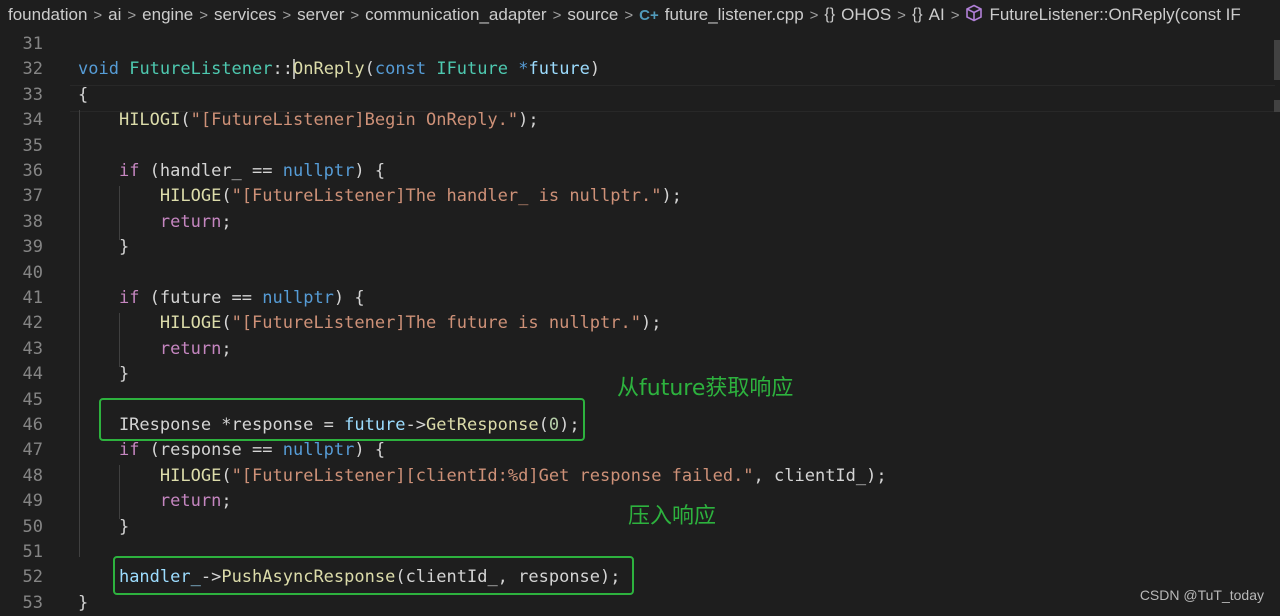  I want to click on code-token: );, so click(528, 120).